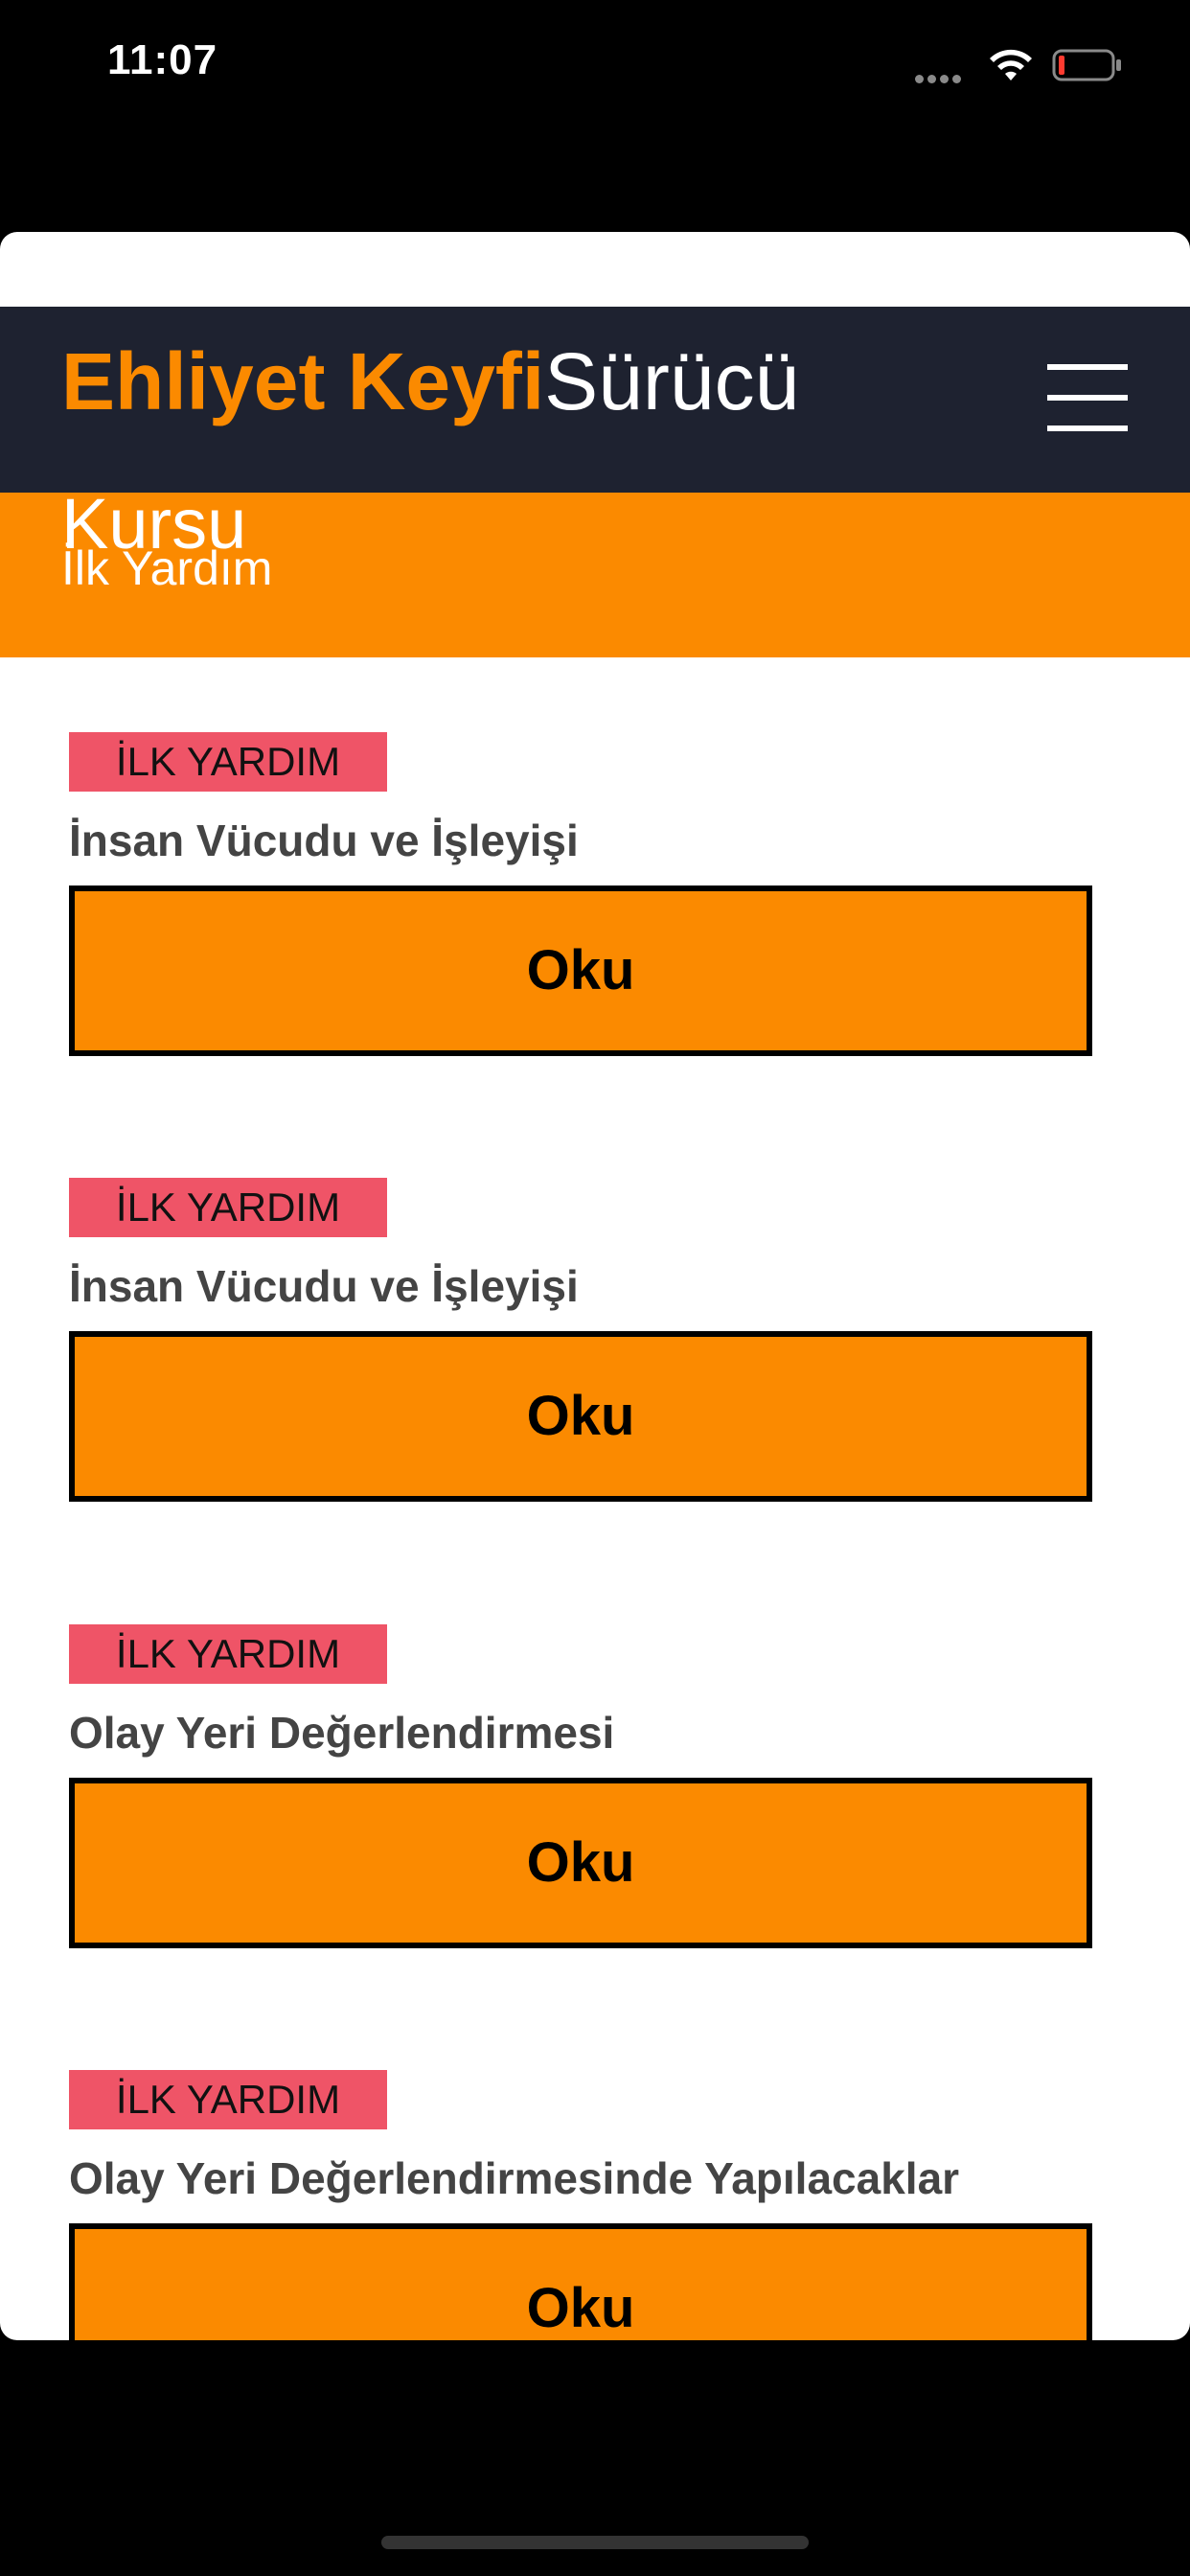 Image resolution: width=1190 pixels, height=2576 pixels. I want to click on hamburger-menu-icon, so click(1087, 399).